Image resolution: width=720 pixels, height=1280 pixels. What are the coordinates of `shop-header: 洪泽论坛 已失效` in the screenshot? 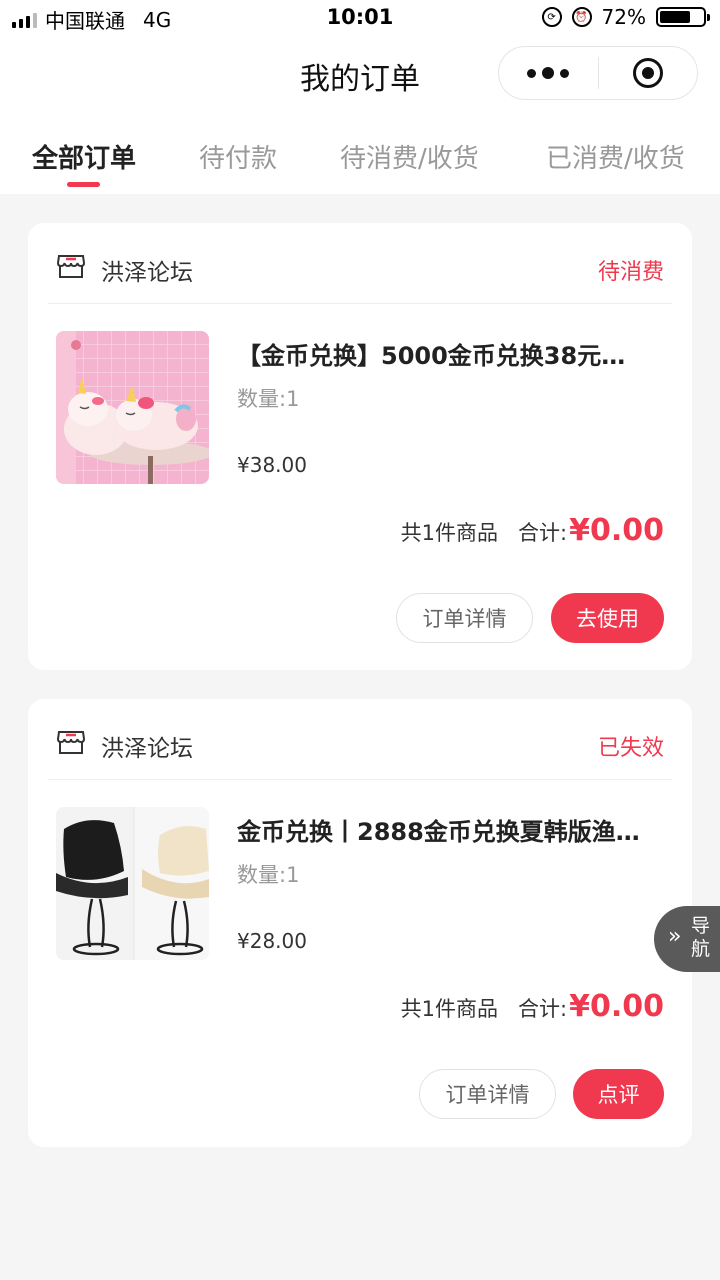 It's located at (360, 739).